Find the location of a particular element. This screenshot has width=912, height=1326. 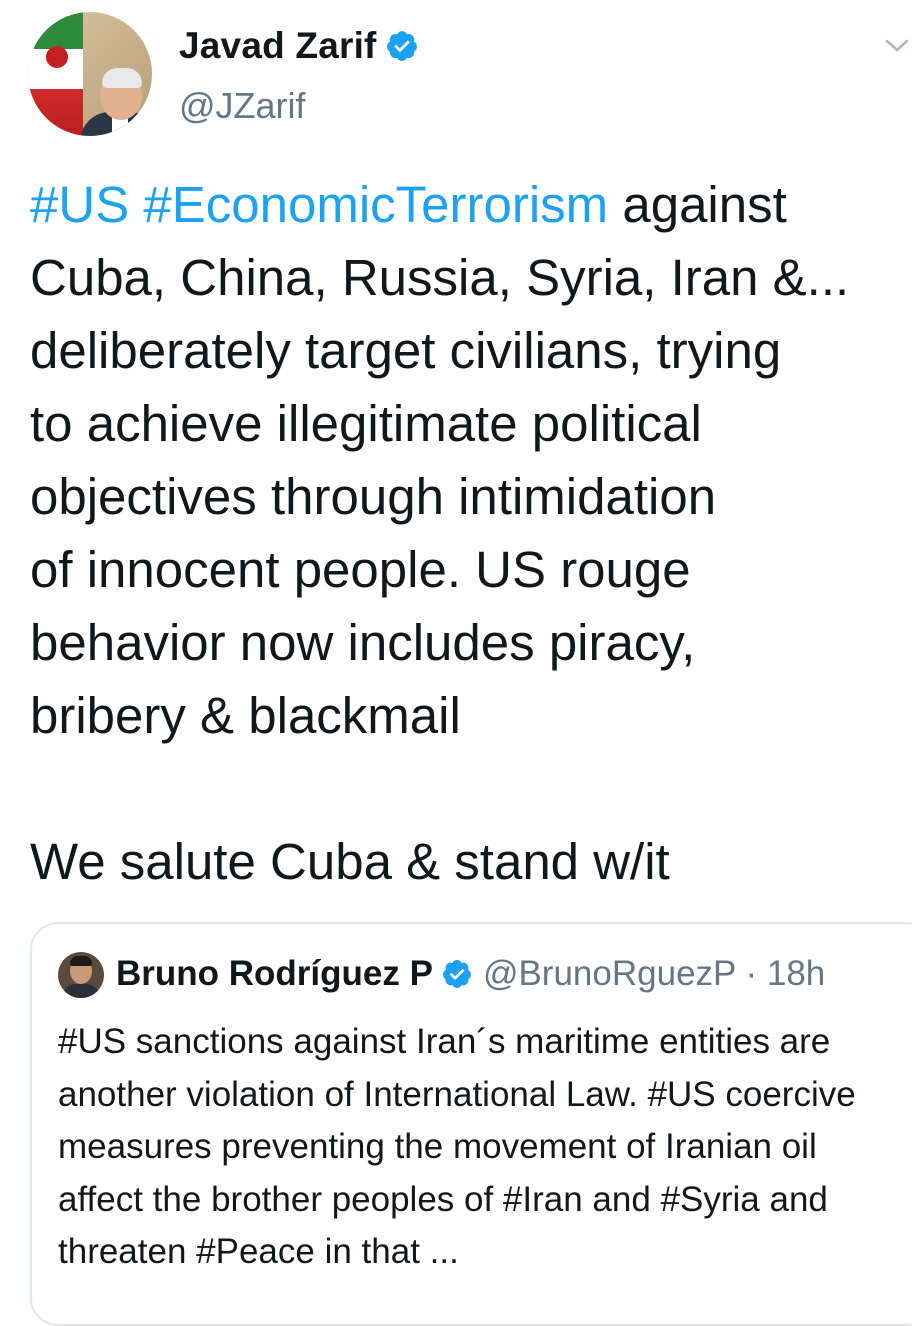

quoted-author-handle: @BrunoRguezP is located at coordinates (609, 973).